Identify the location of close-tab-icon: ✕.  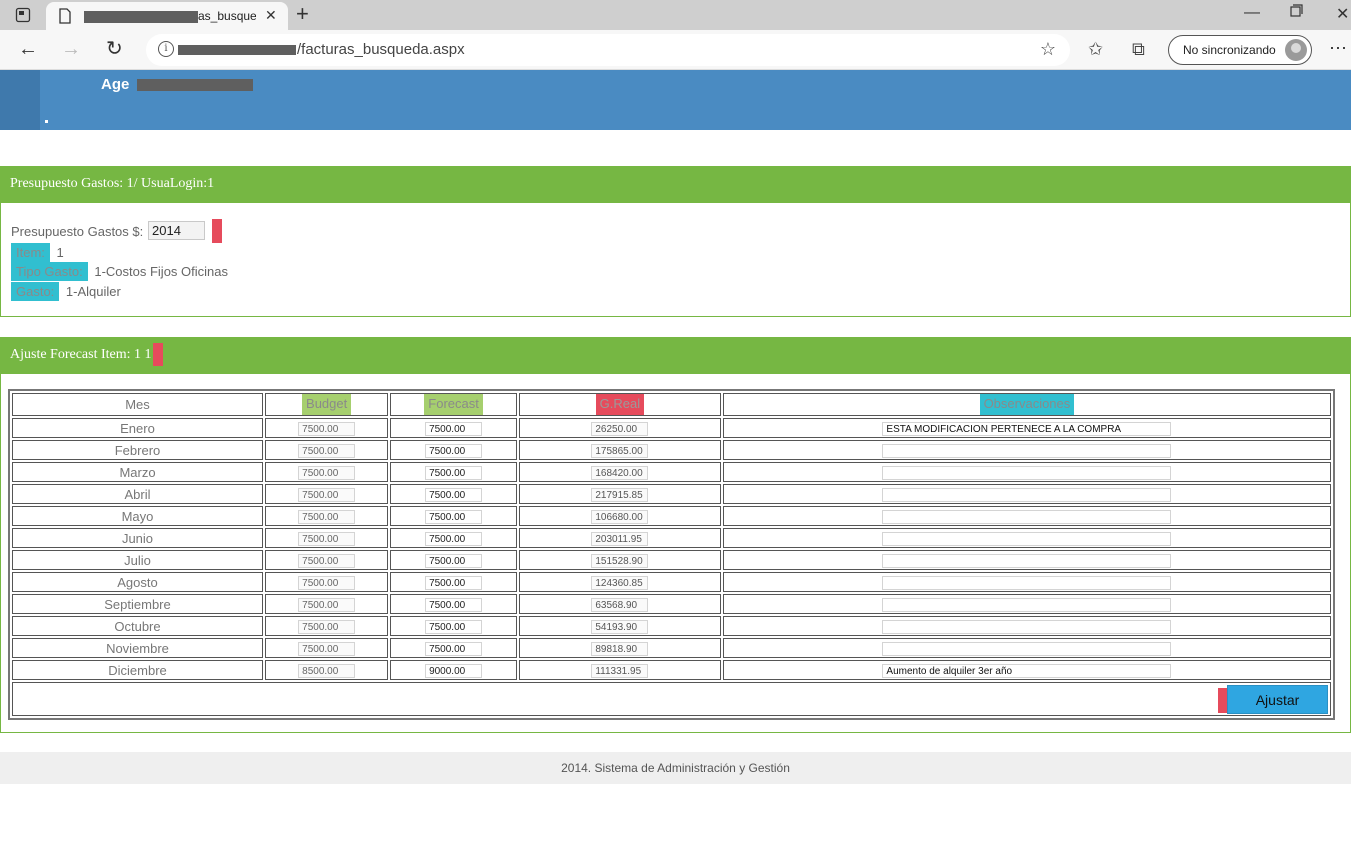
(271, 15).